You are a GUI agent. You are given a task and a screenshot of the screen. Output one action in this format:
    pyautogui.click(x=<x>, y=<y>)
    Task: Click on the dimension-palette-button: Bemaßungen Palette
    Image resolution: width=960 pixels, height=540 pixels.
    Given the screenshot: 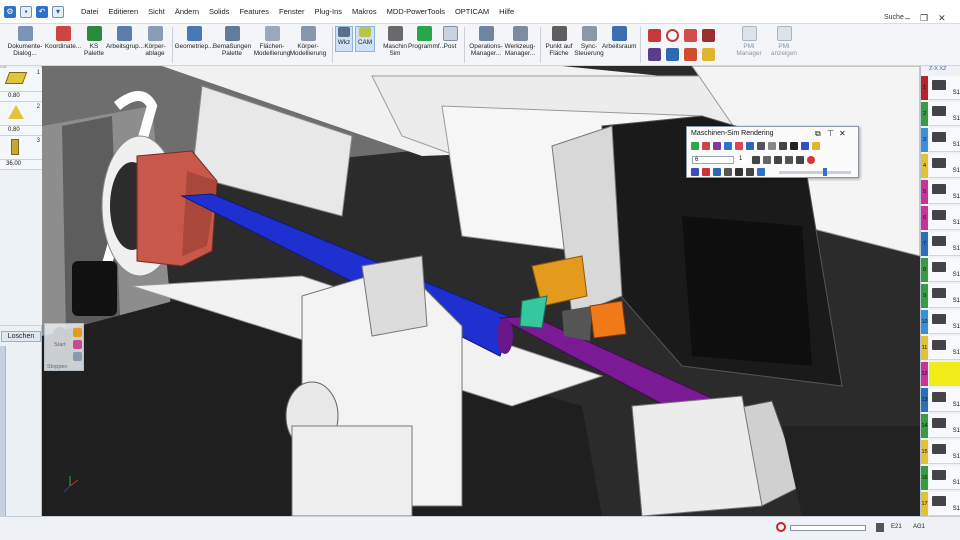 What is the action you would take?
    pyautogui.click(x=232, y=41)
    